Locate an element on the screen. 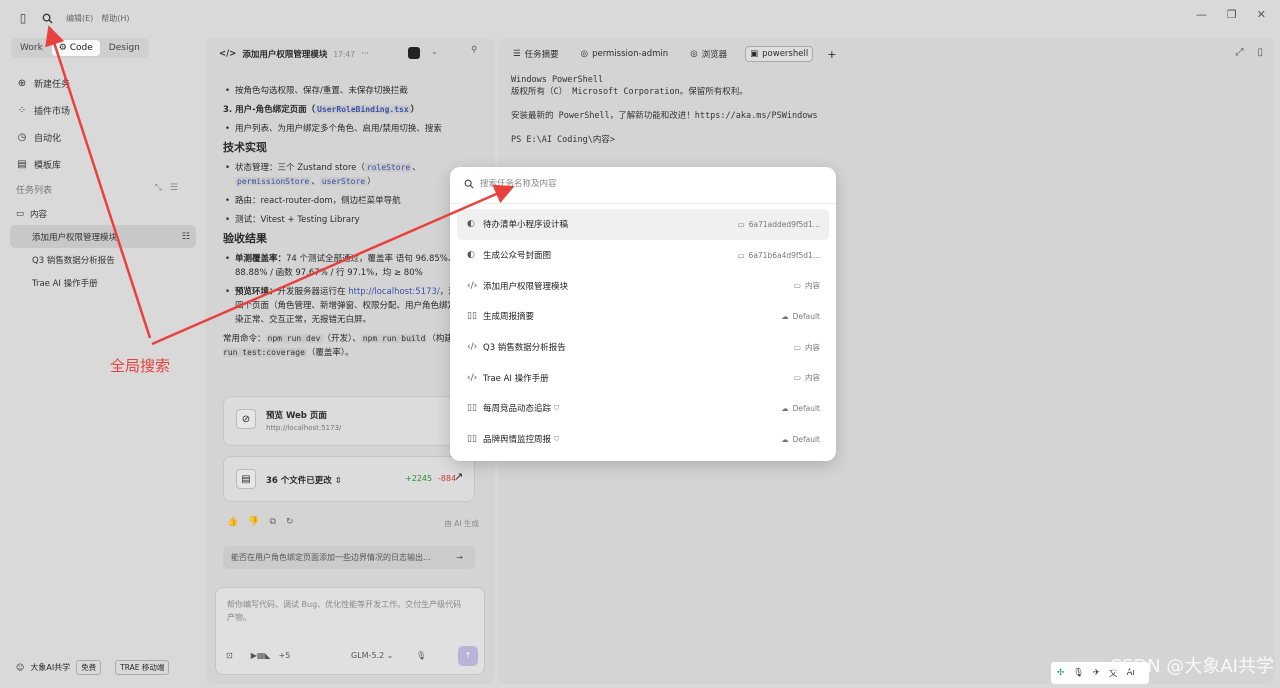 The height and width of the screenshot is (688, 1280). arrow-to-search-icon is located at coordinates (98, 182).